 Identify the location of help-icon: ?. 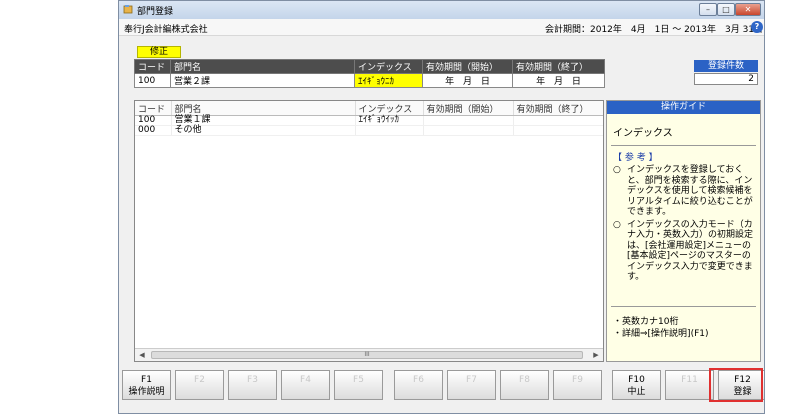
(757, 27).